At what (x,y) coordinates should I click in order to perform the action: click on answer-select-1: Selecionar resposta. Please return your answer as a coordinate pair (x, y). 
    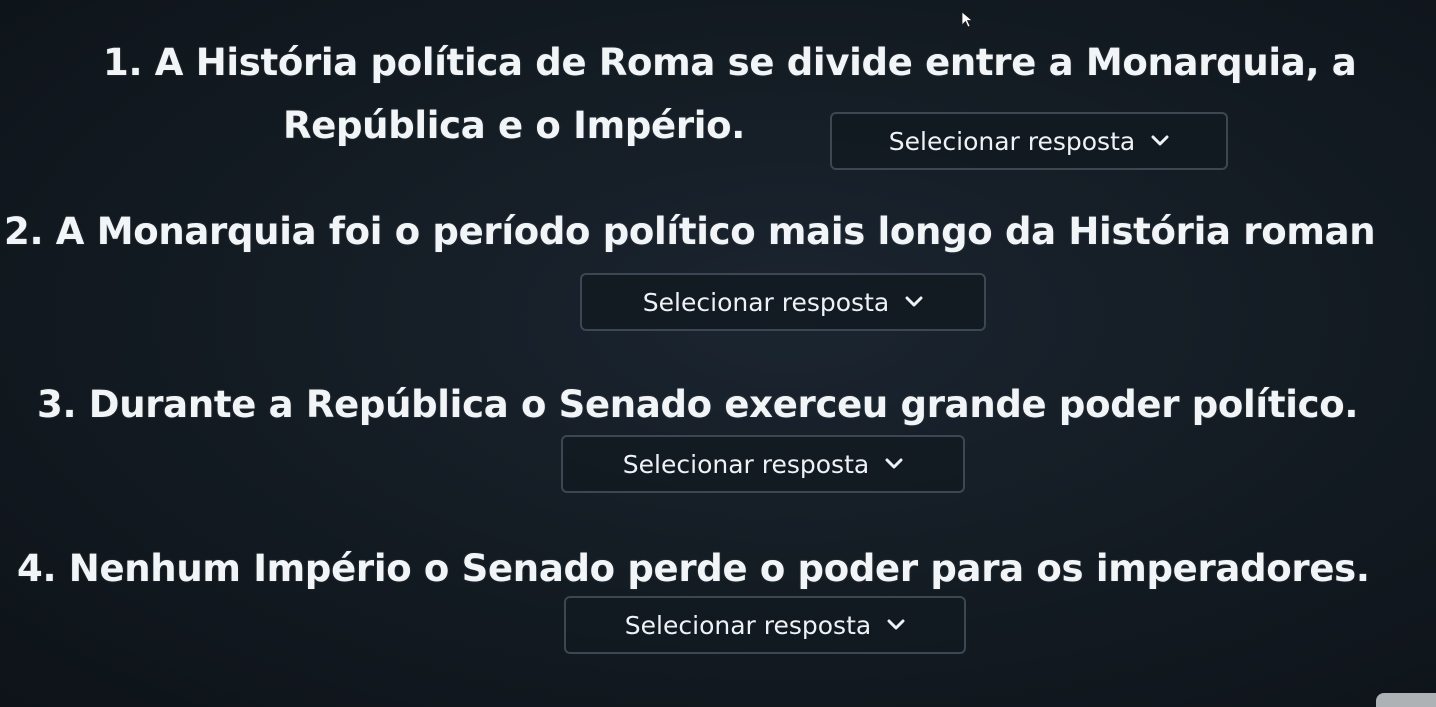
    Looking at the image, I should click on (1029, 141).